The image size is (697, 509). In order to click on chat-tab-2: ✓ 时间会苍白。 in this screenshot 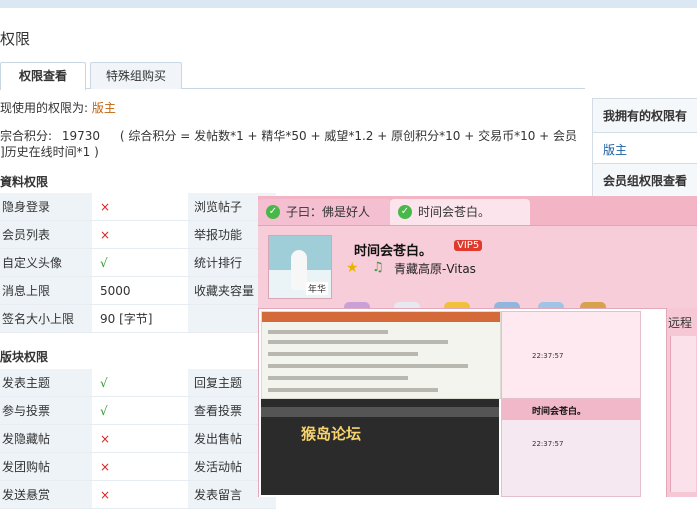, I will do `click(460, 212)`.